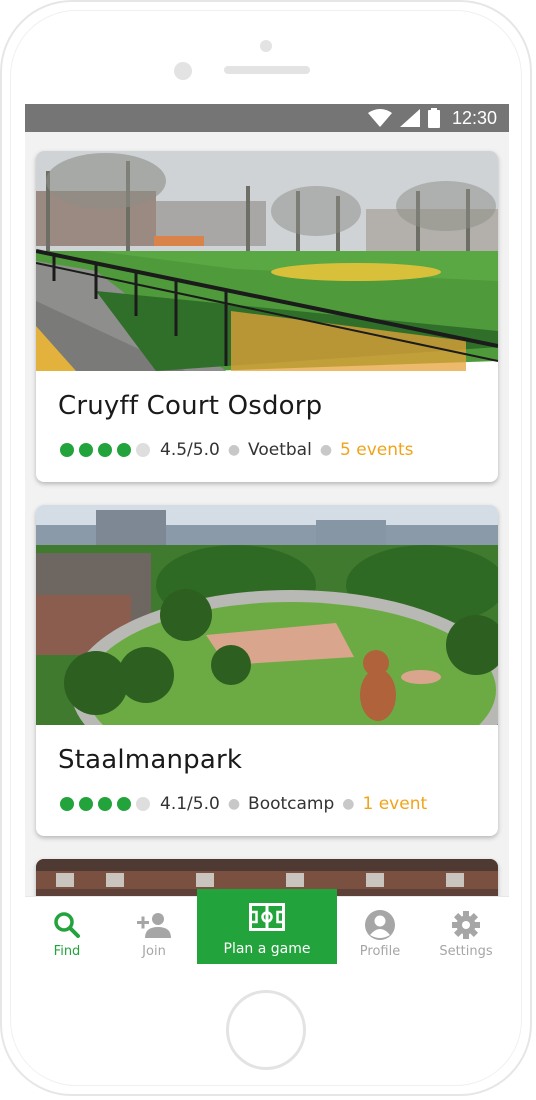  I want to click on tab-plan-a-game: Plan a game, so click(267, 926).